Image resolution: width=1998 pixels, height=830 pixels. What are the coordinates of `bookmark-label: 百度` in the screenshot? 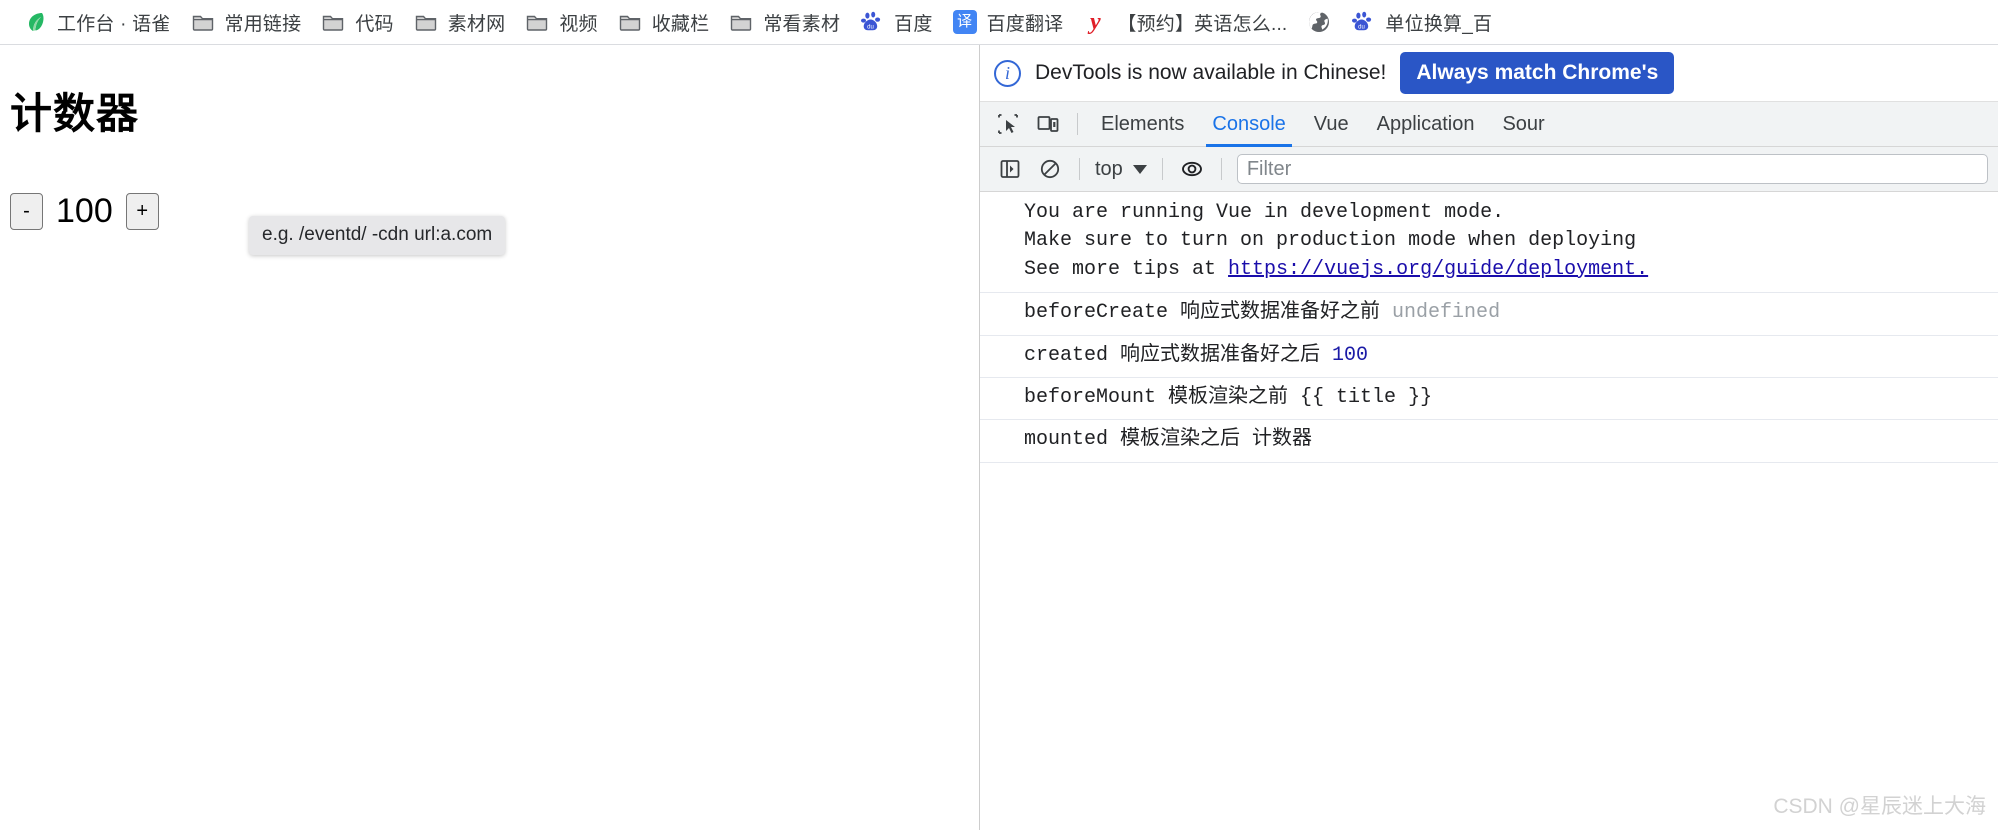 It's located at (913, 24).